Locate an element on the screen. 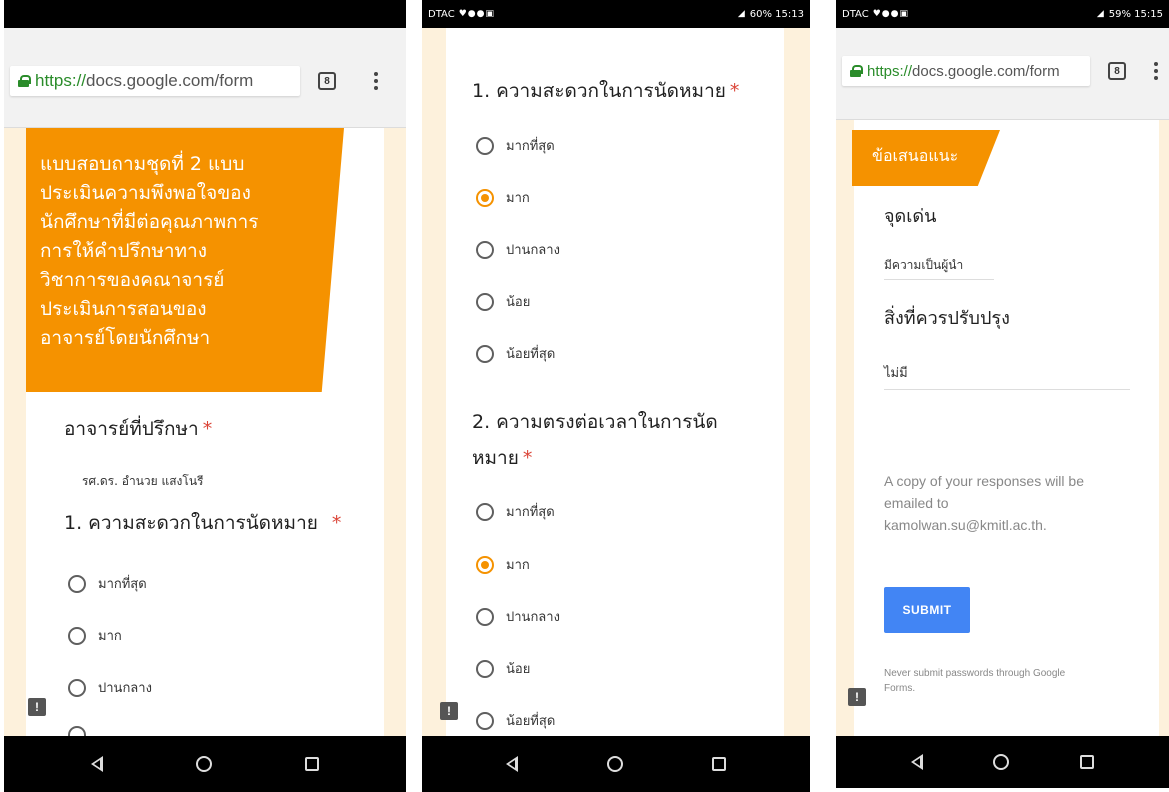 This screenshot has height=792, width=1169. form-title-line: นักศึกษาที่มีต่อคุณภาพการ is located at coordinates (149, 222).